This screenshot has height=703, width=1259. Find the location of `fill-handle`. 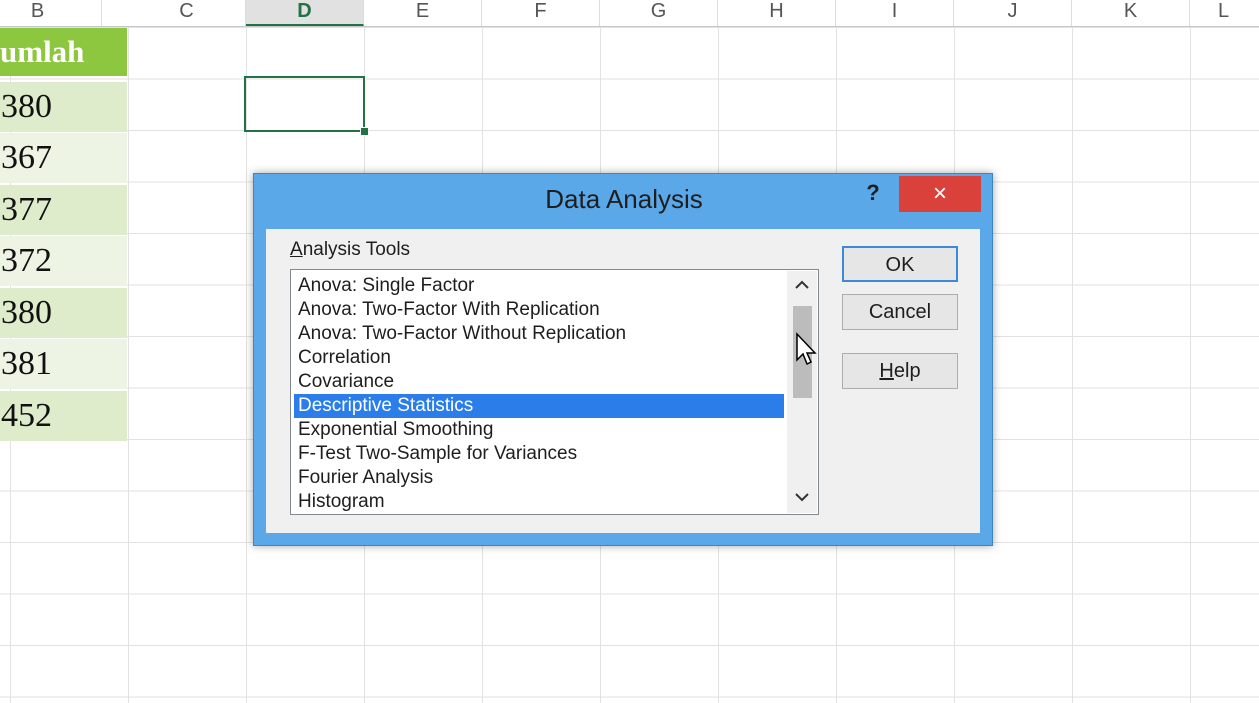

fill-handle is located at coordinates (364, 131).